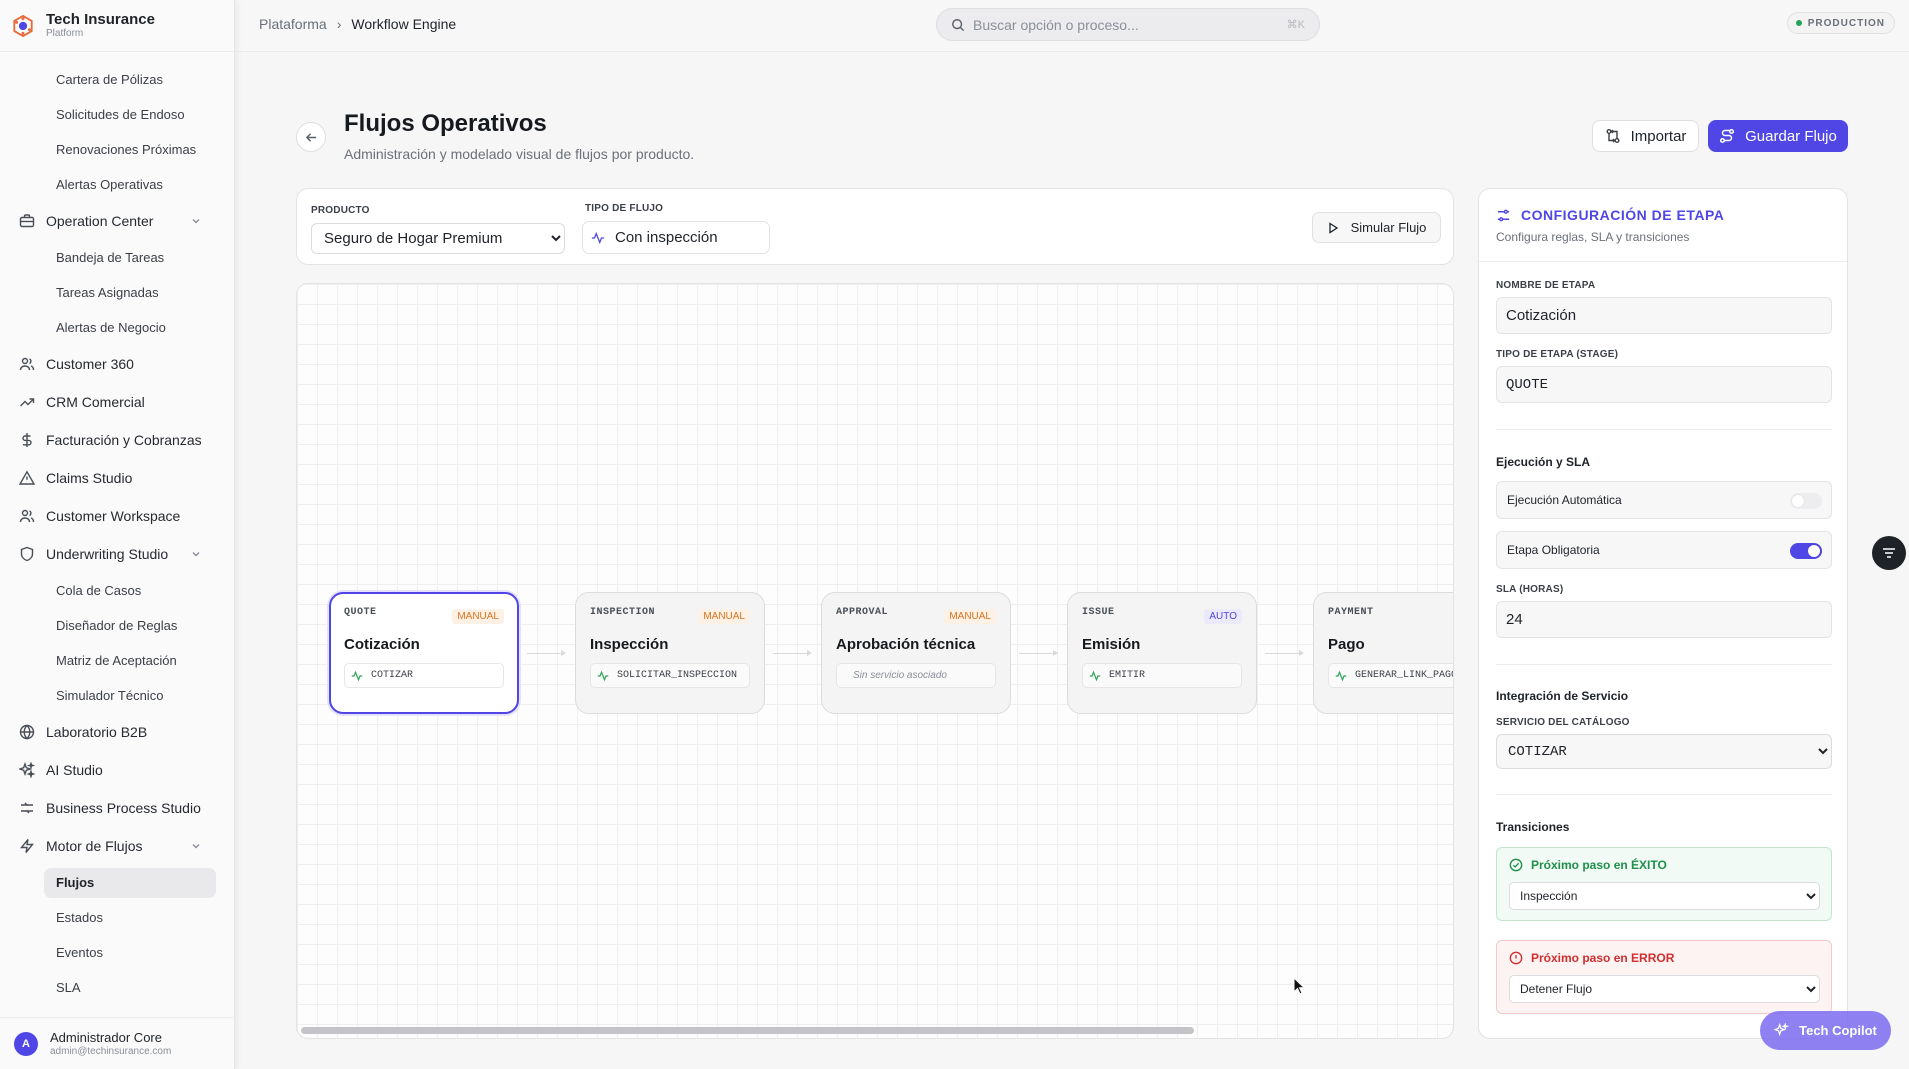 The height and width of the screenshot is (1069, 1909). Describe the element at coordinates (26, 364) in the screenshot. I see `users-icon` at that location.